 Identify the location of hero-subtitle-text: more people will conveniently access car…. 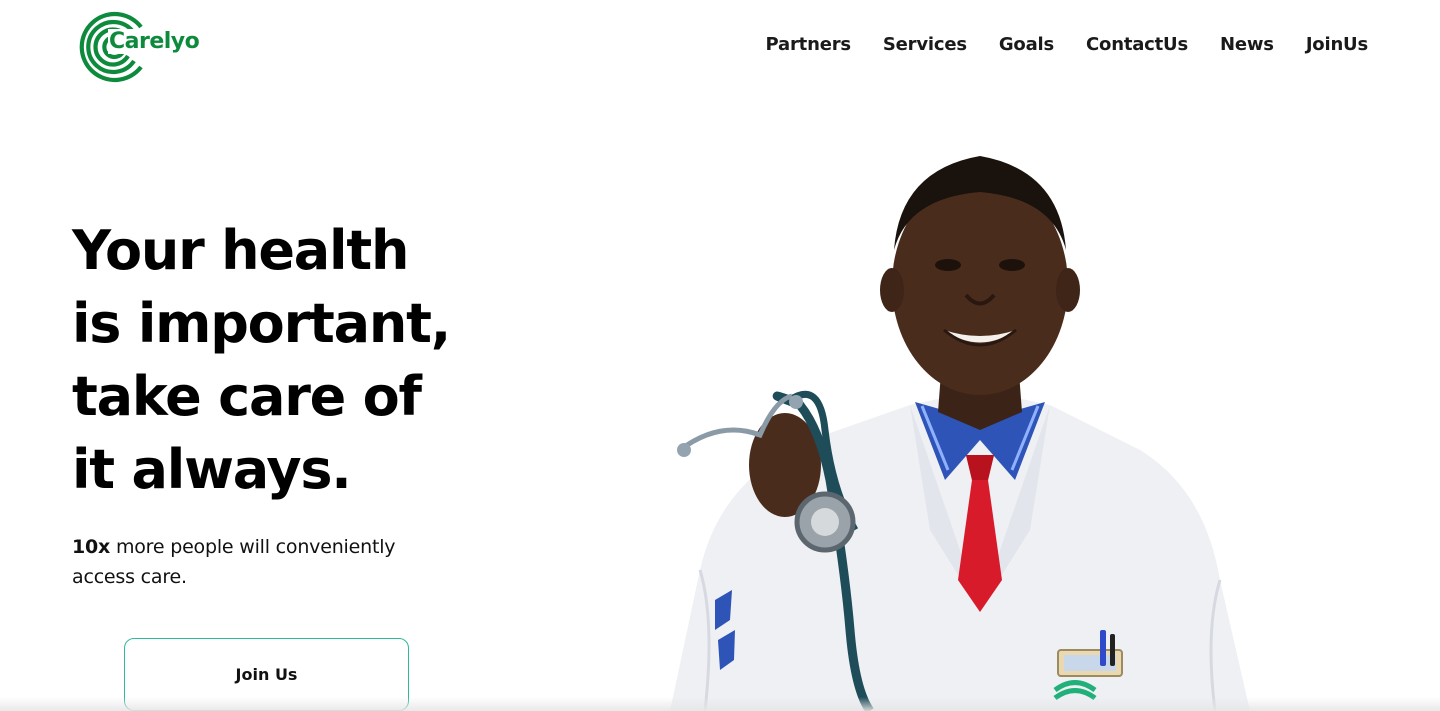
(234, 562).